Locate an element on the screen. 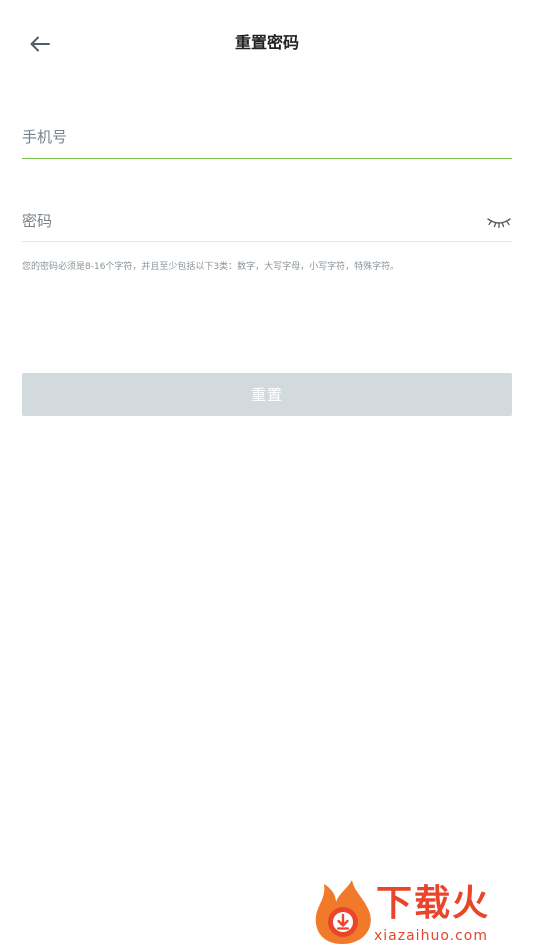  password-field is located at coordinates (267, 222).